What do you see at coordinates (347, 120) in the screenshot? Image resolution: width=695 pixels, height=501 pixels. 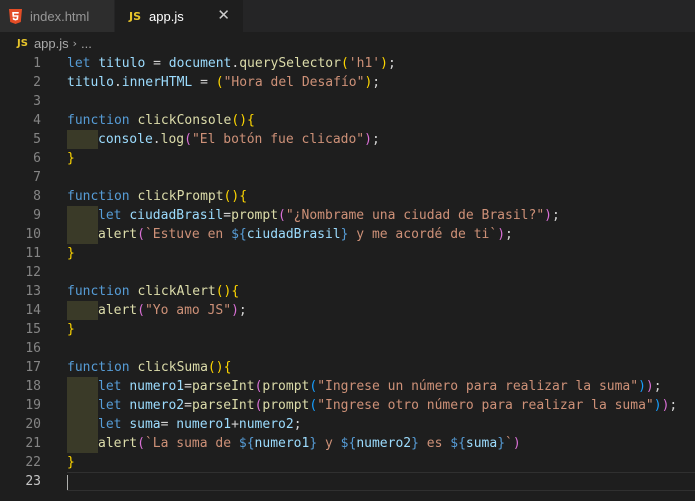 I see `code-line: 4 function clickConsole(){` at bounding box center [347, 120].